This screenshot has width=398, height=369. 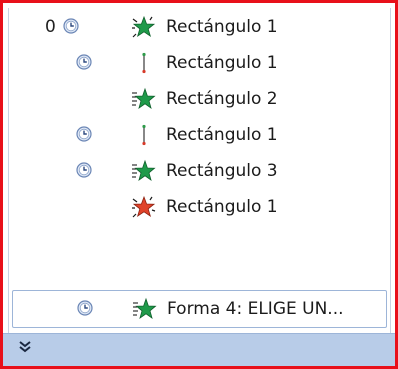 What do you see at coordinates (25, 347) in the screenshot?
I see `double-chevron-down-icon` at bounding box center [25, 347].